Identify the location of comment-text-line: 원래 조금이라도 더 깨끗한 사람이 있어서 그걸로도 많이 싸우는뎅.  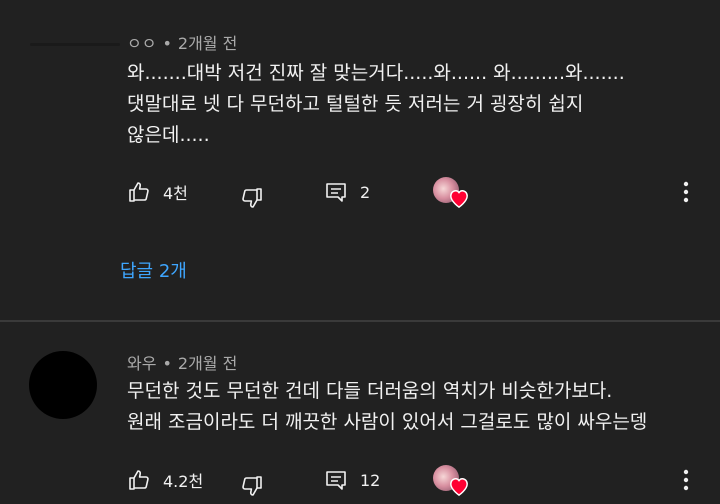
(387, 422).